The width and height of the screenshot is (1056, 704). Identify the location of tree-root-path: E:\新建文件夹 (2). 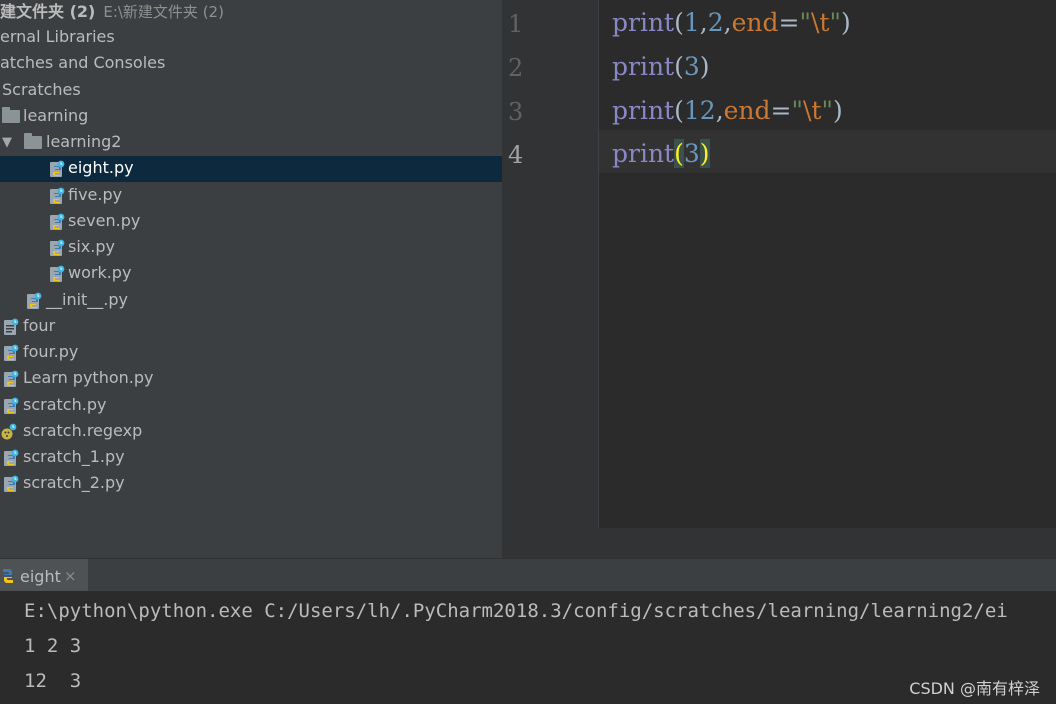
(163, 12).